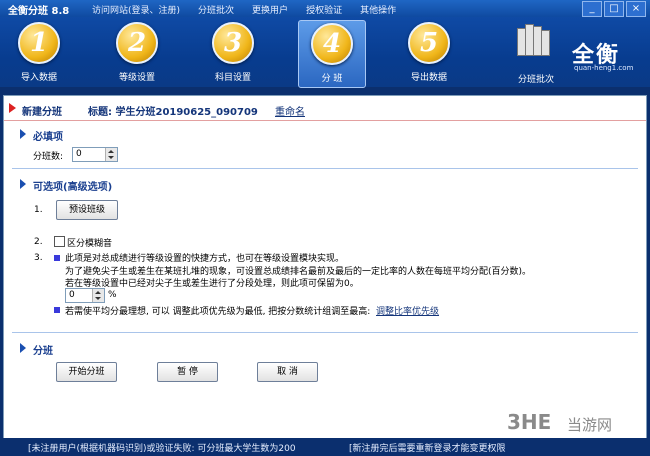  I want to click on batch-button: 分班批次, so click(536, 53).